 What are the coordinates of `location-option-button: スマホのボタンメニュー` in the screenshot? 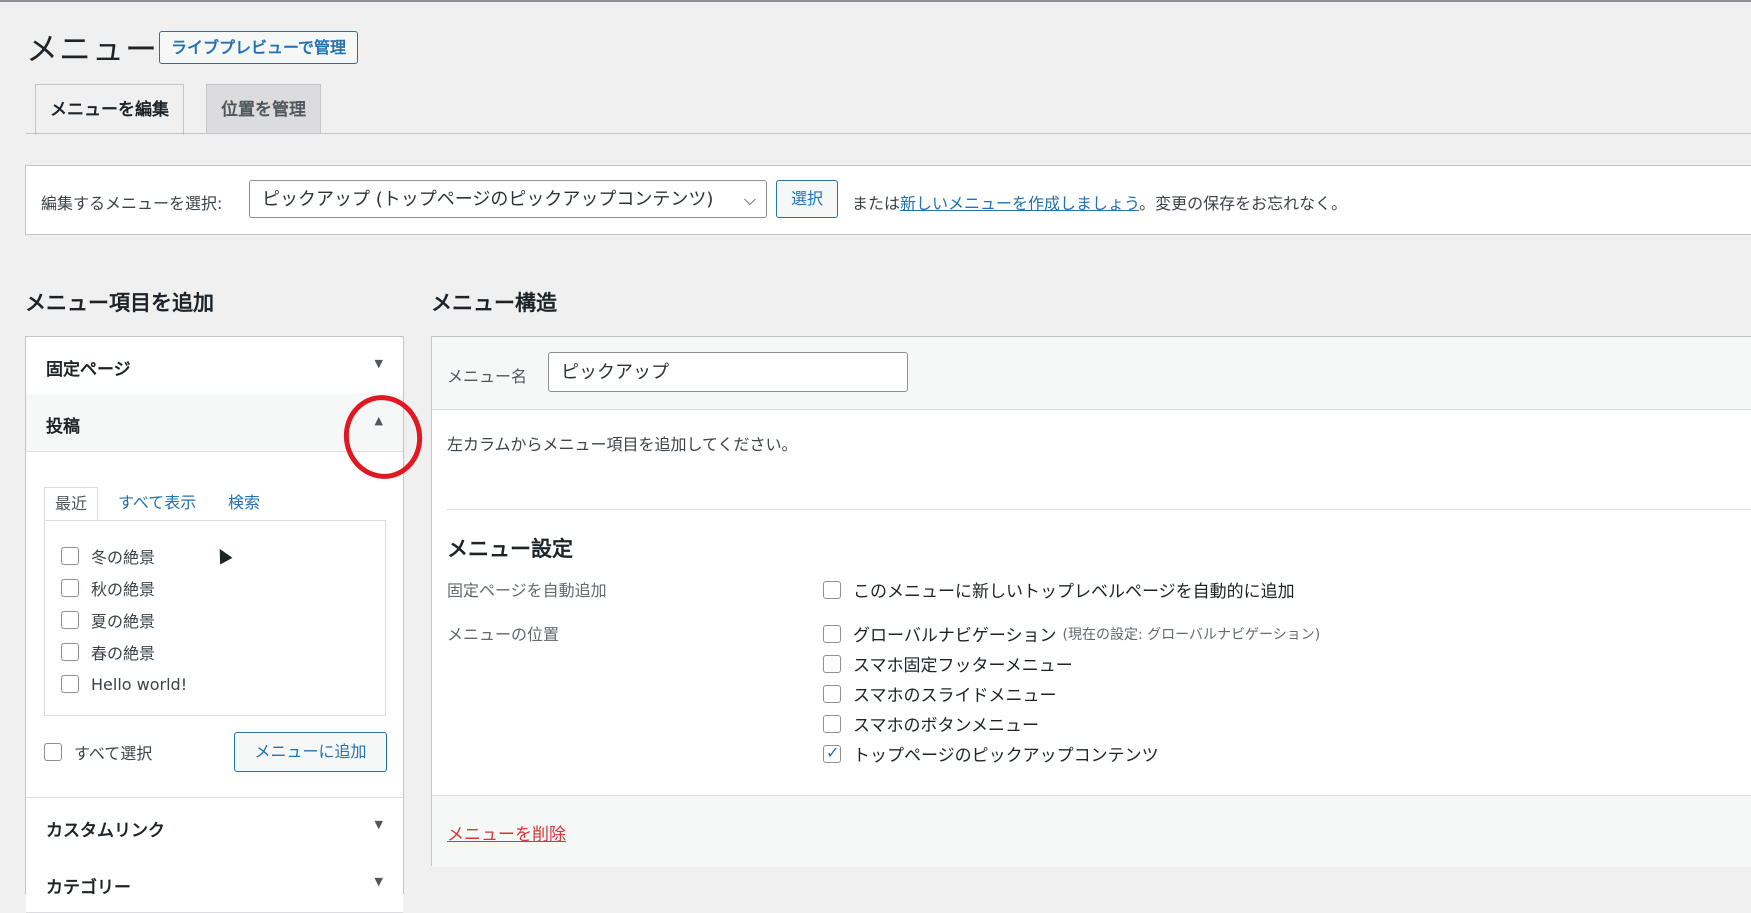 It's located at (931, 723).